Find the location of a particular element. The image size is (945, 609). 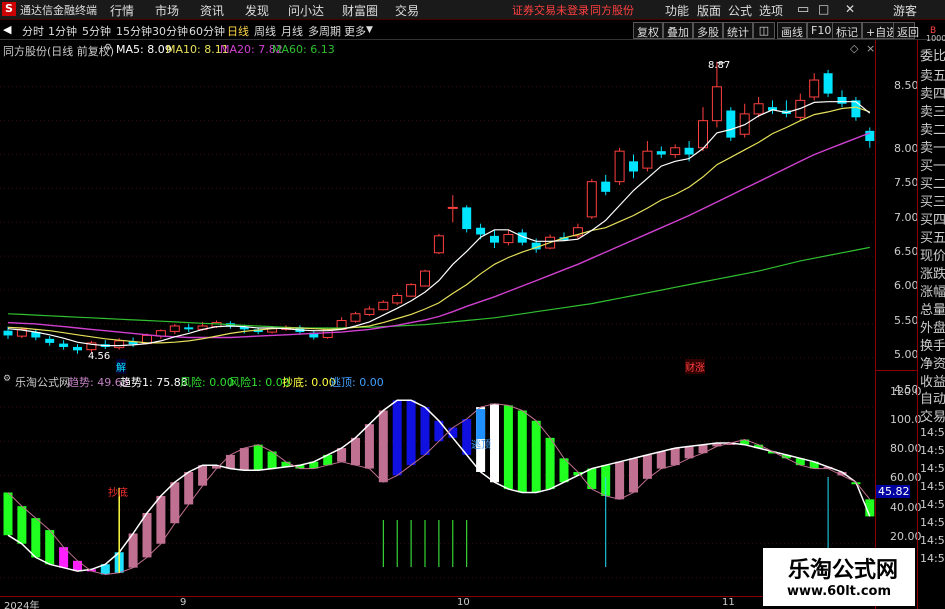

y-tick: 5.50 is located at coordinates (906, 320).